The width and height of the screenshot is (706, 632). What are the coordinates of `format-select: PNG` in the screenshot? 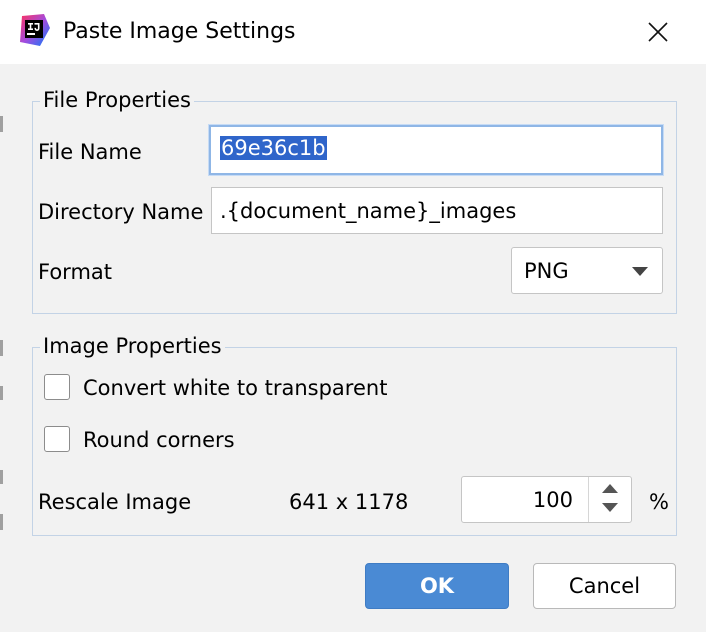 It's located at (587, 270).